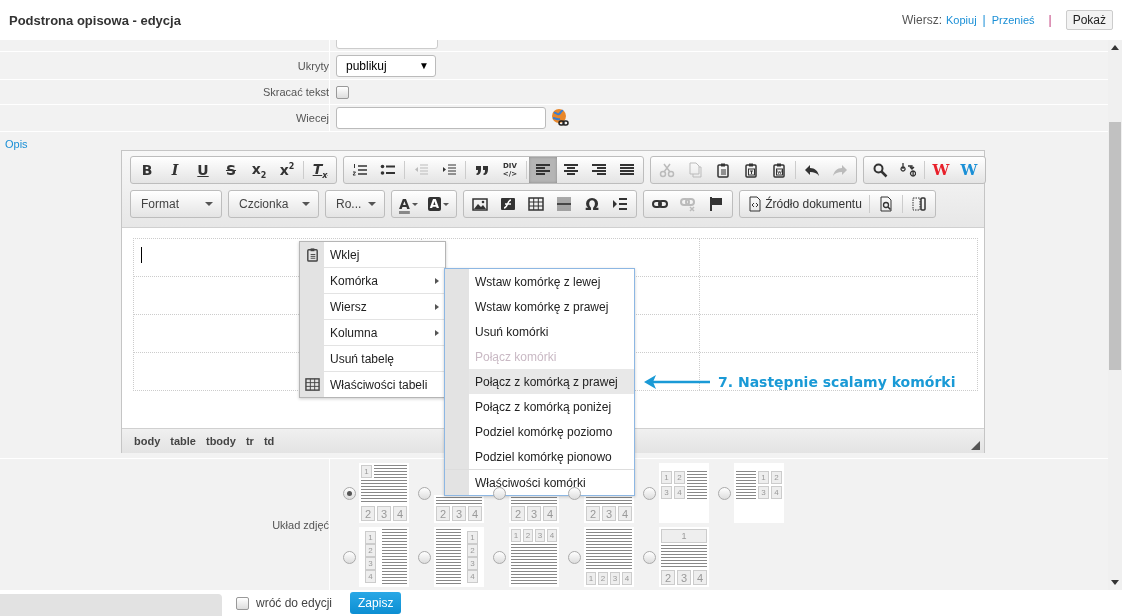  Describe the element at coordinates (571, 170) in the screenshot. I see `align-center-icon` at that location.